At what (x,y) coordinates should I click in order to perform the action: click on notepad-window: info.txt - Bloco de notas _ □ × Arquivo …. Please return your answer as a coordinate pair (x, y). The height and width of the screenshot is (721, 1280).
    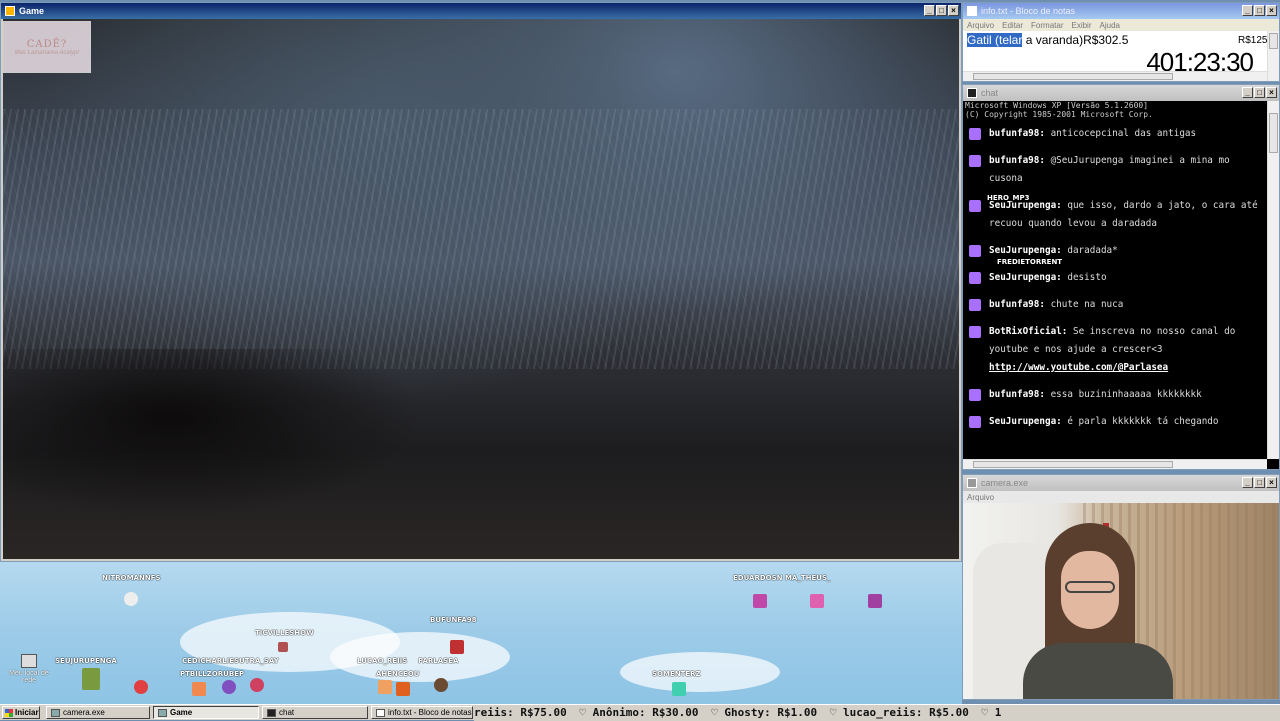
    Looking at the image, I should click on (1121, 42).